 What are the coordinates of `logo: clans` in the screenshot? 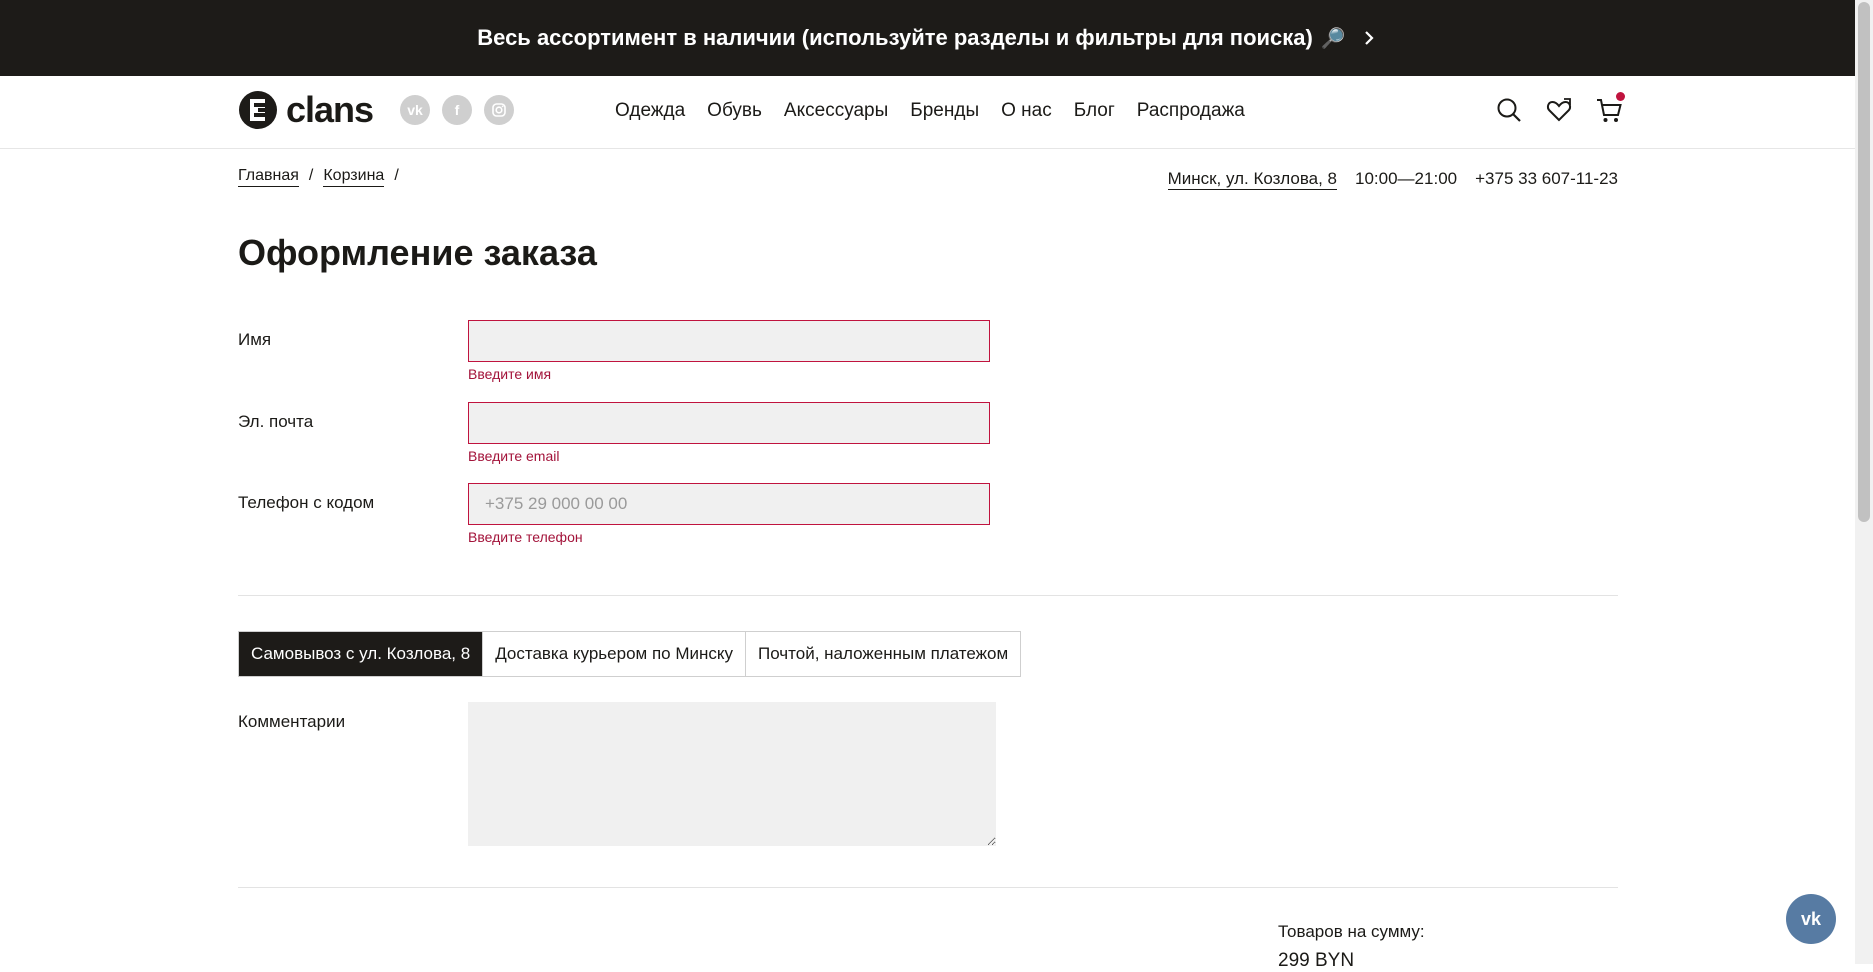 It's located at (306, 109).